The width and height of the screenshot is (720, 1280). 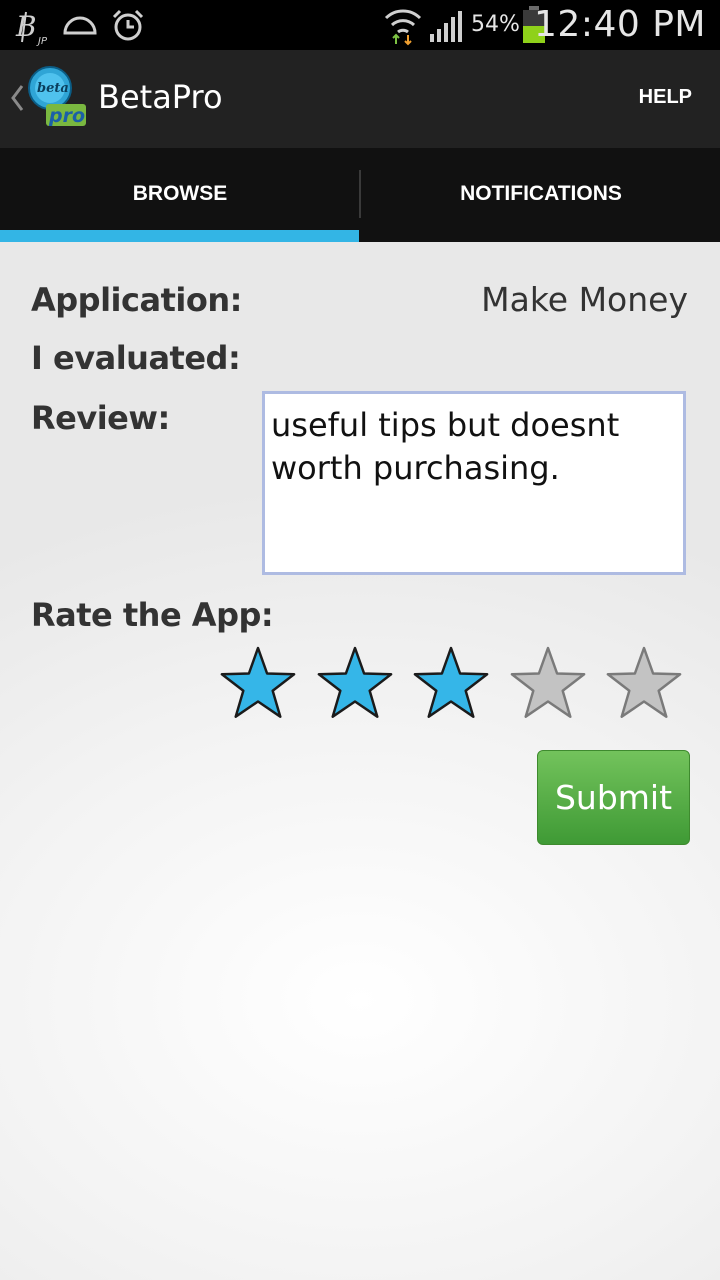 I want to click on tab-bar: BROWSE NOTIFICATIONS, so click(x=360, y=195).